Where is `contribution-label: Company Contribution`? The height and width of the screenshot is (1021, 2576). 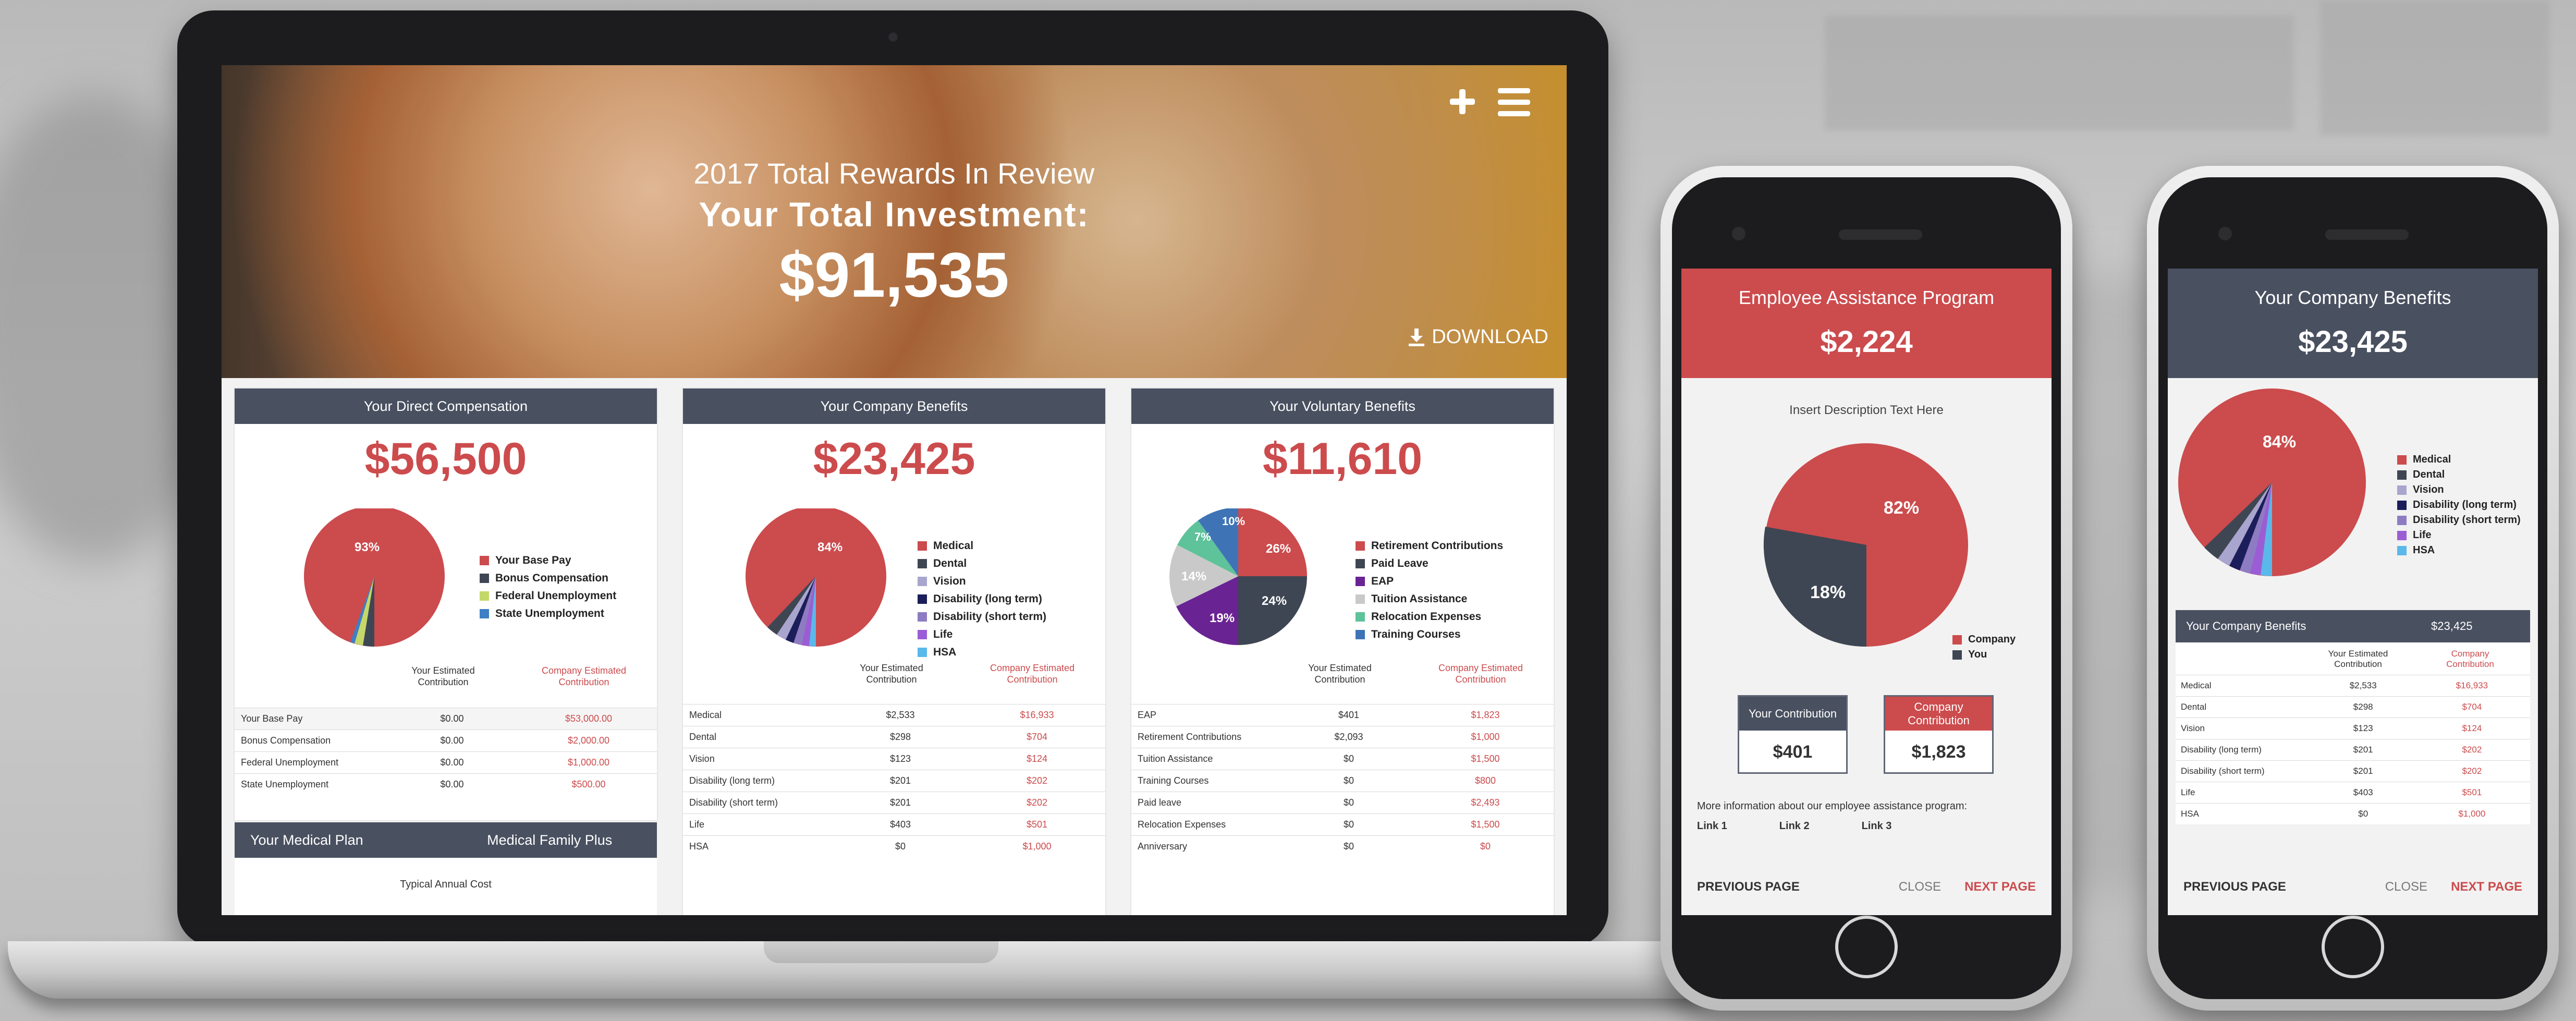 contribution-label: Company Contribution is located at coordinates (1938, 714).